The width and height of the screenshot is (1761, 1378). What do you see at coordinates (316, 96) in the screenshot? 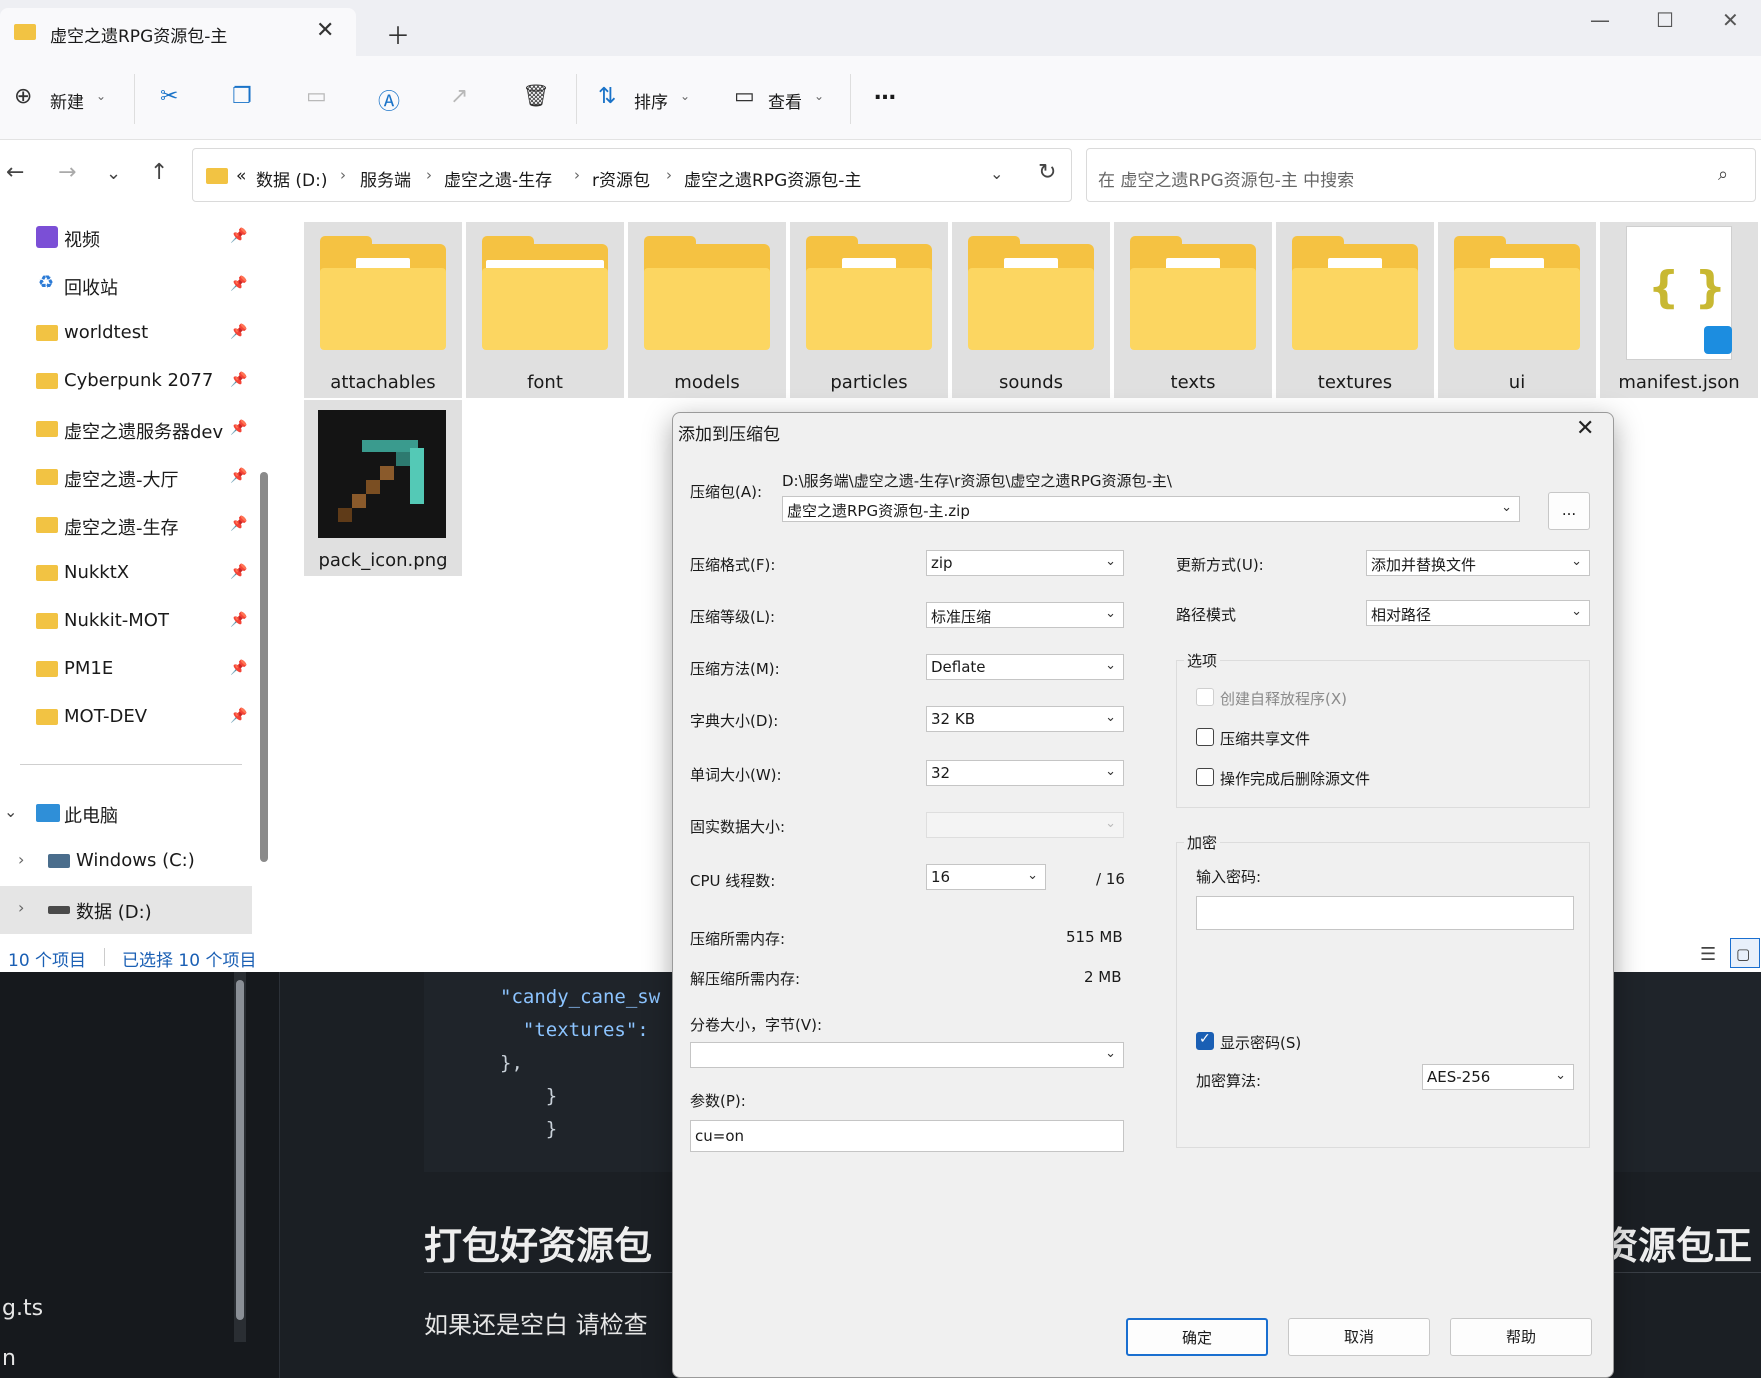
I see `paste-icon: ▭` at bounding box center [316, 96].